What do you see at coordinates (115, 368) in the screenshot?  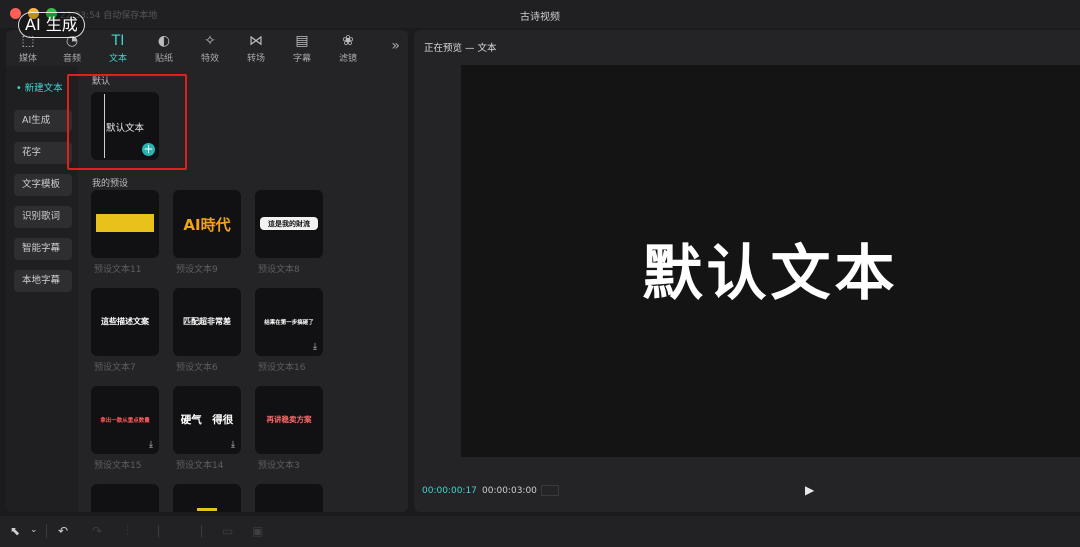 I see `preset-caption: 预设文本7` at bounding box center [115, 368].